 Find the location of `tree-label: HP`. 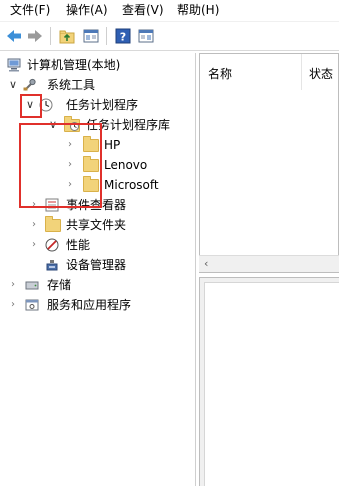

tree-label: HP is located at coordinates (112, 145).